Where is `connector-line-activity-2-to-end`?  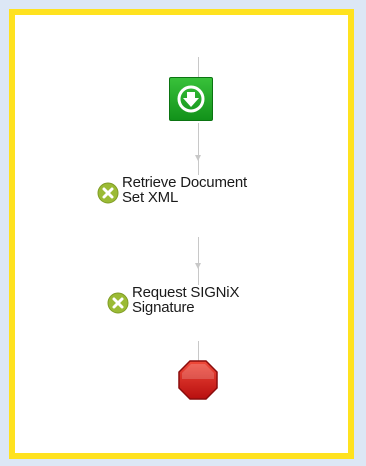
connector-line-activity-2-to-end is located at coordinates (198, 351).